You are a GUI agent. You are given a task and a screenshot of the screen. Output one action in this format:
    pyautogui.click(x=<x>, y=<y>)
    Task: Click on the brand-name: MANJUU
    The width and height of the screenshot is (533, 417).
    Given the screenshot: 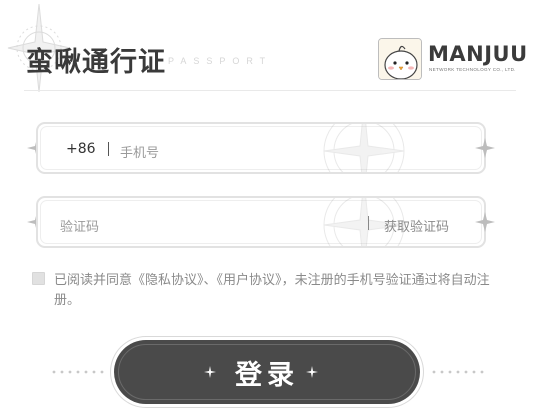 What is the action you would take?
    pyautogui.click(x=478, y=54)
    